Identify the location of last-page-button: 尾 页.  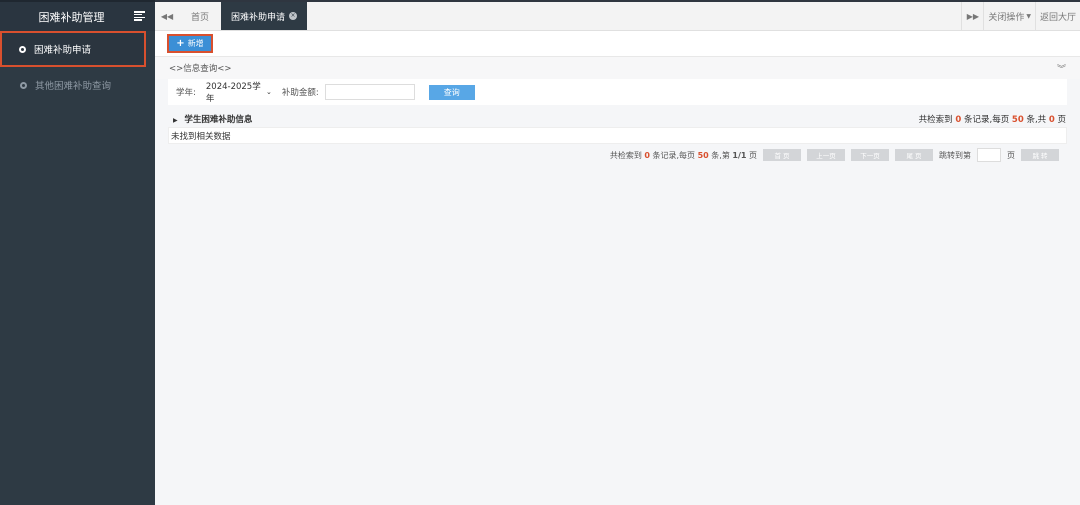
(914, 155).